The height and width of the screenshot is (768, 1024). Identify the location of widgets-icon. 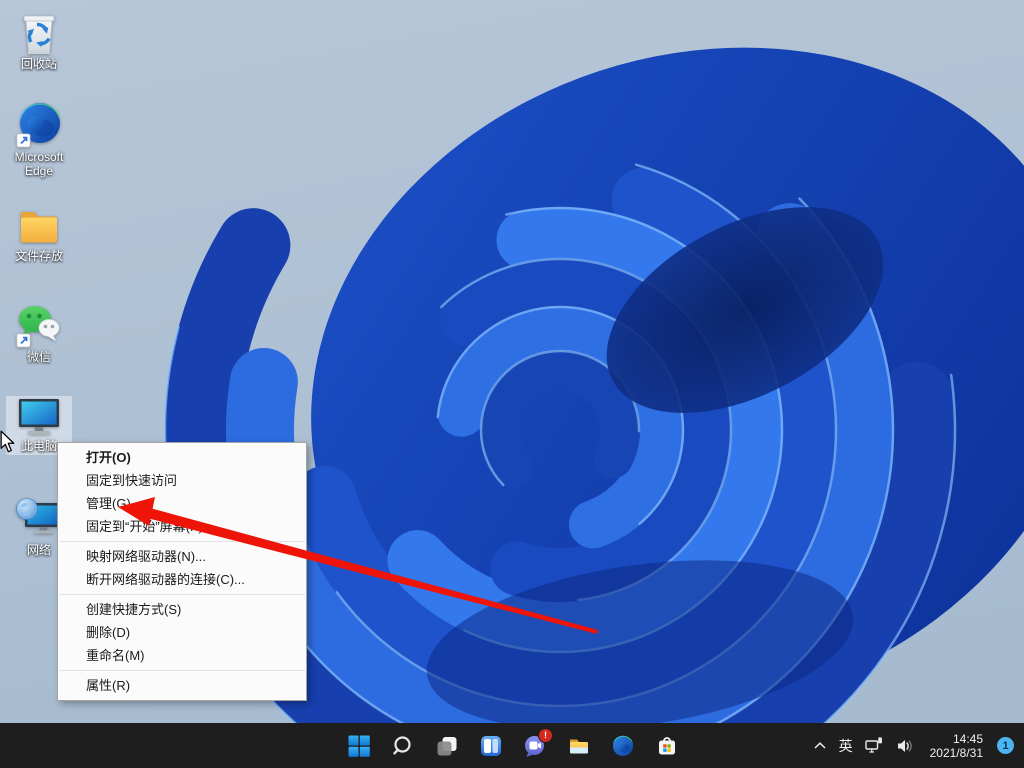
(491, 745).